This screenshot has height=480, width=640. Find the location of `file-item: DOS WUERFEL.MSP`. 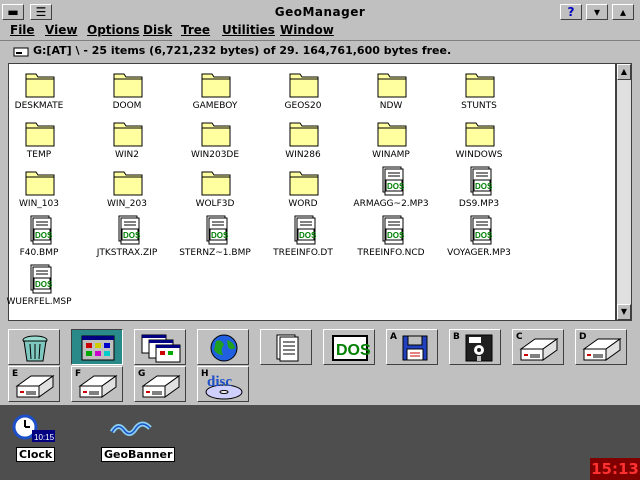

file-item: DOS WUERFEL.MSP is located at coordinates (41, 288).